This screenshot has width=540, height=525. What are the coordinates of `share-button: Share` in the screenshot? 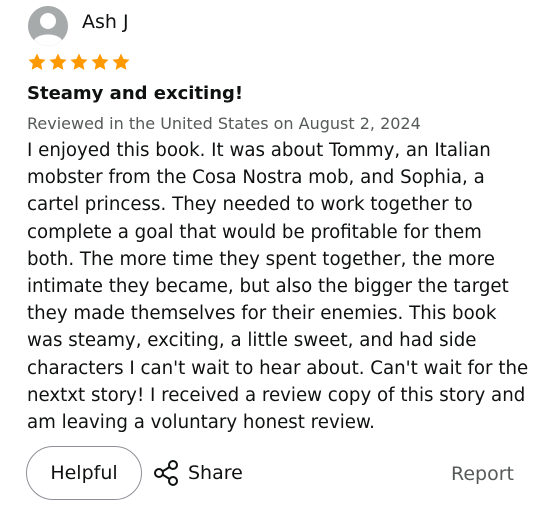 It's located at (197, 473).